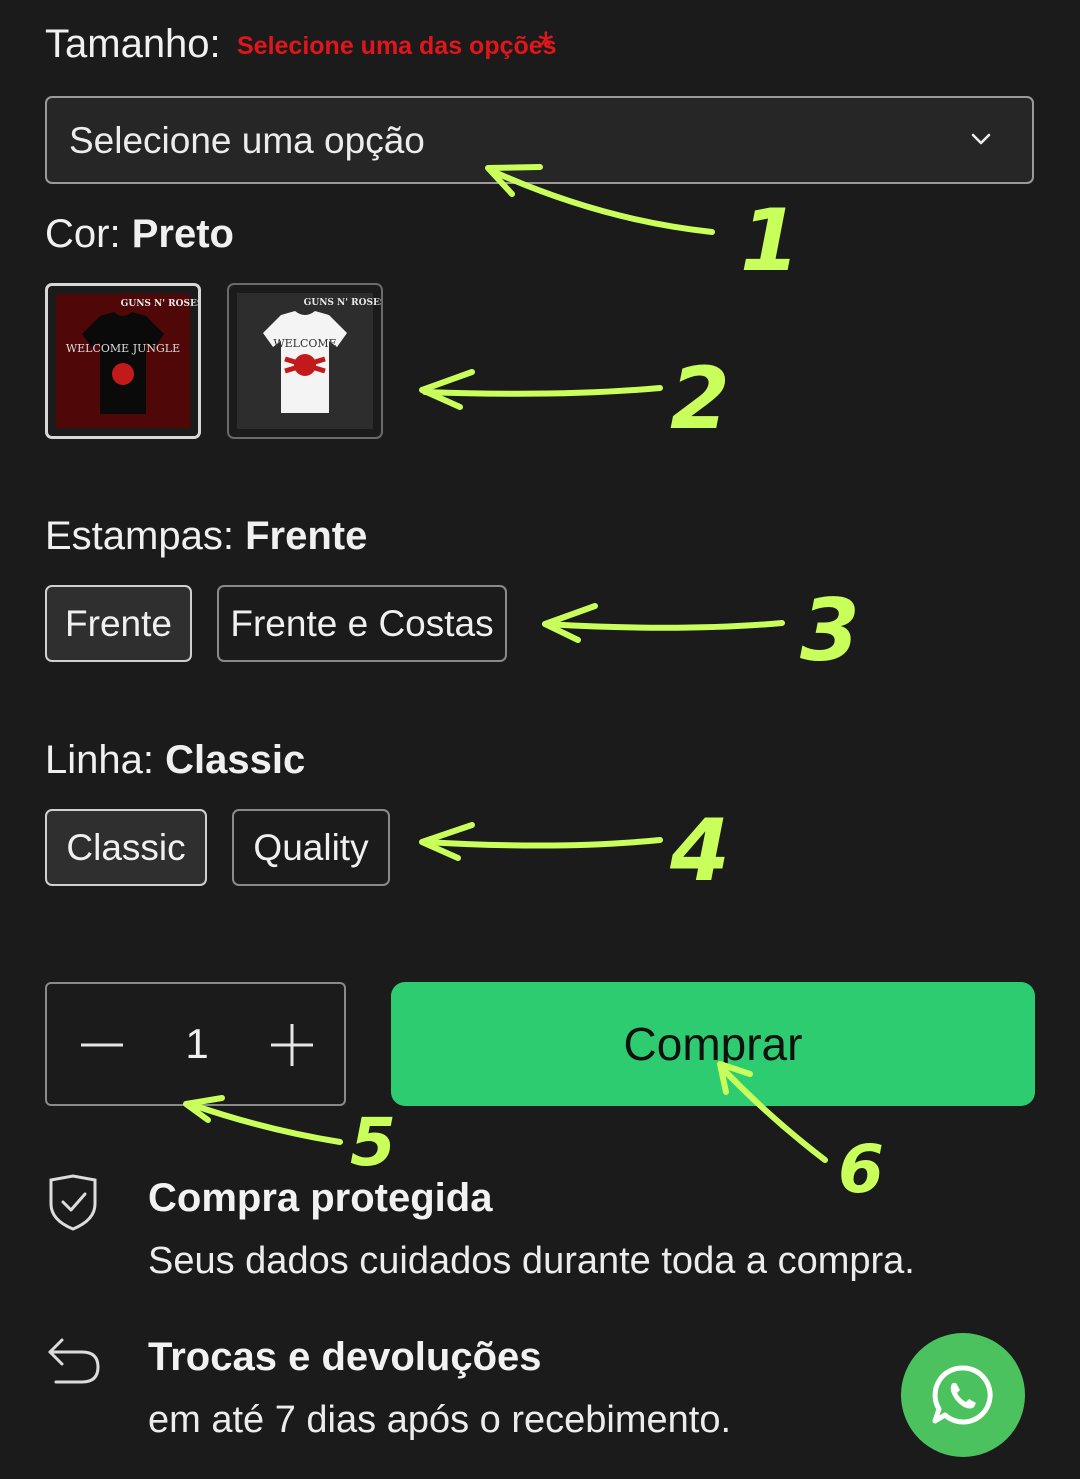 This screenshot has height=1479, width=1080. I want to click on black-tshirt-thumbnail: GUNS N' ROSES WELCOME JUNGLE, so click(127, 361).